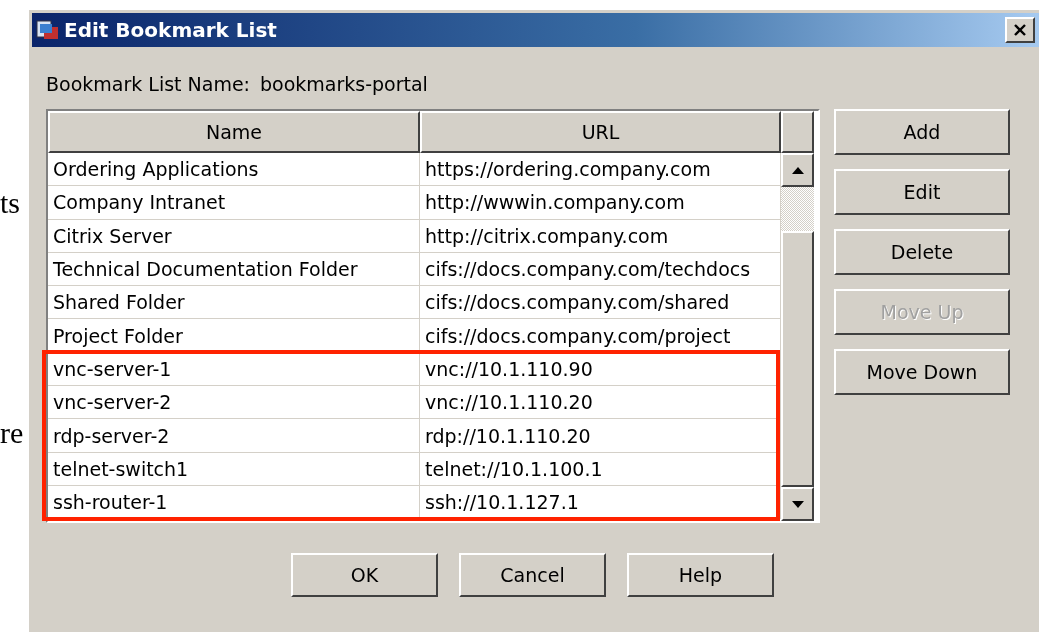 Image resolution: width=1039 pixels, height=632 pixels. Describe the element at coordinates (600, 469) in the screenshot. I see `table-cell: telnet://10.1.100.1` at that location.